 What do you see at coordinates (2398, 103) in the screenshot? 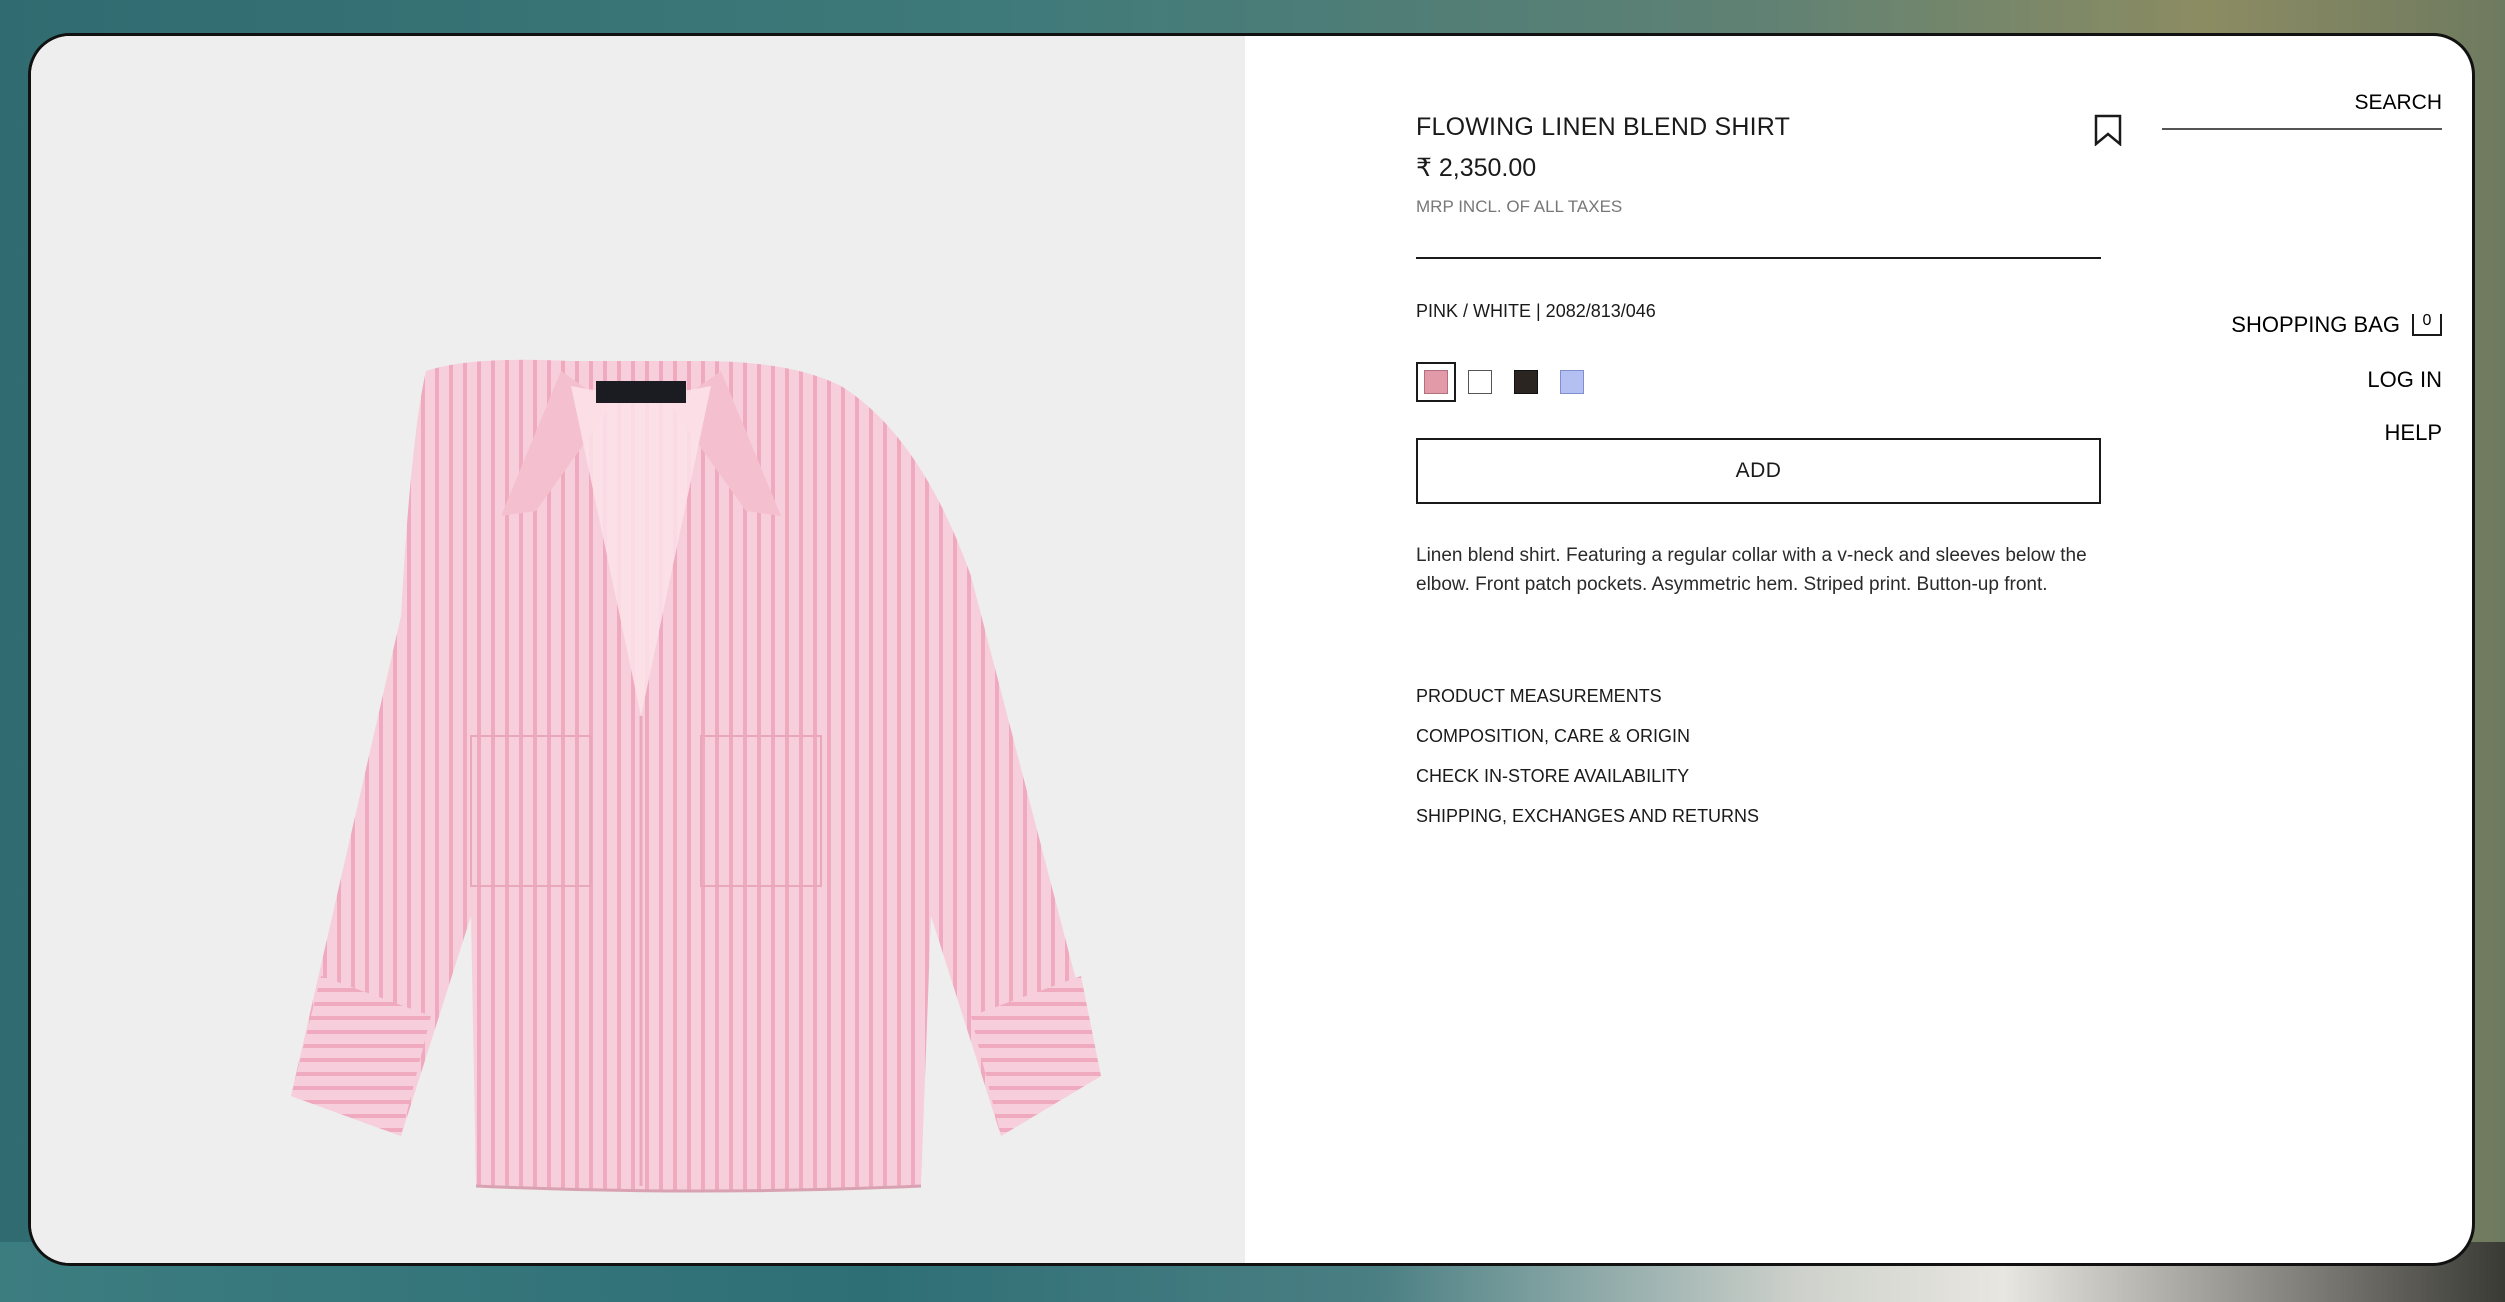
I see `search-link: SEARCH` at bounding box center [2398, 103].